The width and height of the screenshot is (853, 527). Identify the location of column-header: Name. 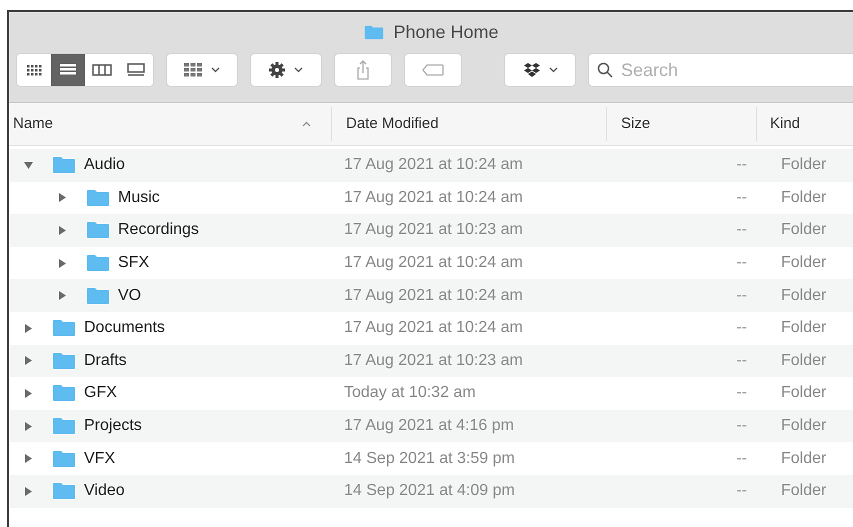
(170, 124).